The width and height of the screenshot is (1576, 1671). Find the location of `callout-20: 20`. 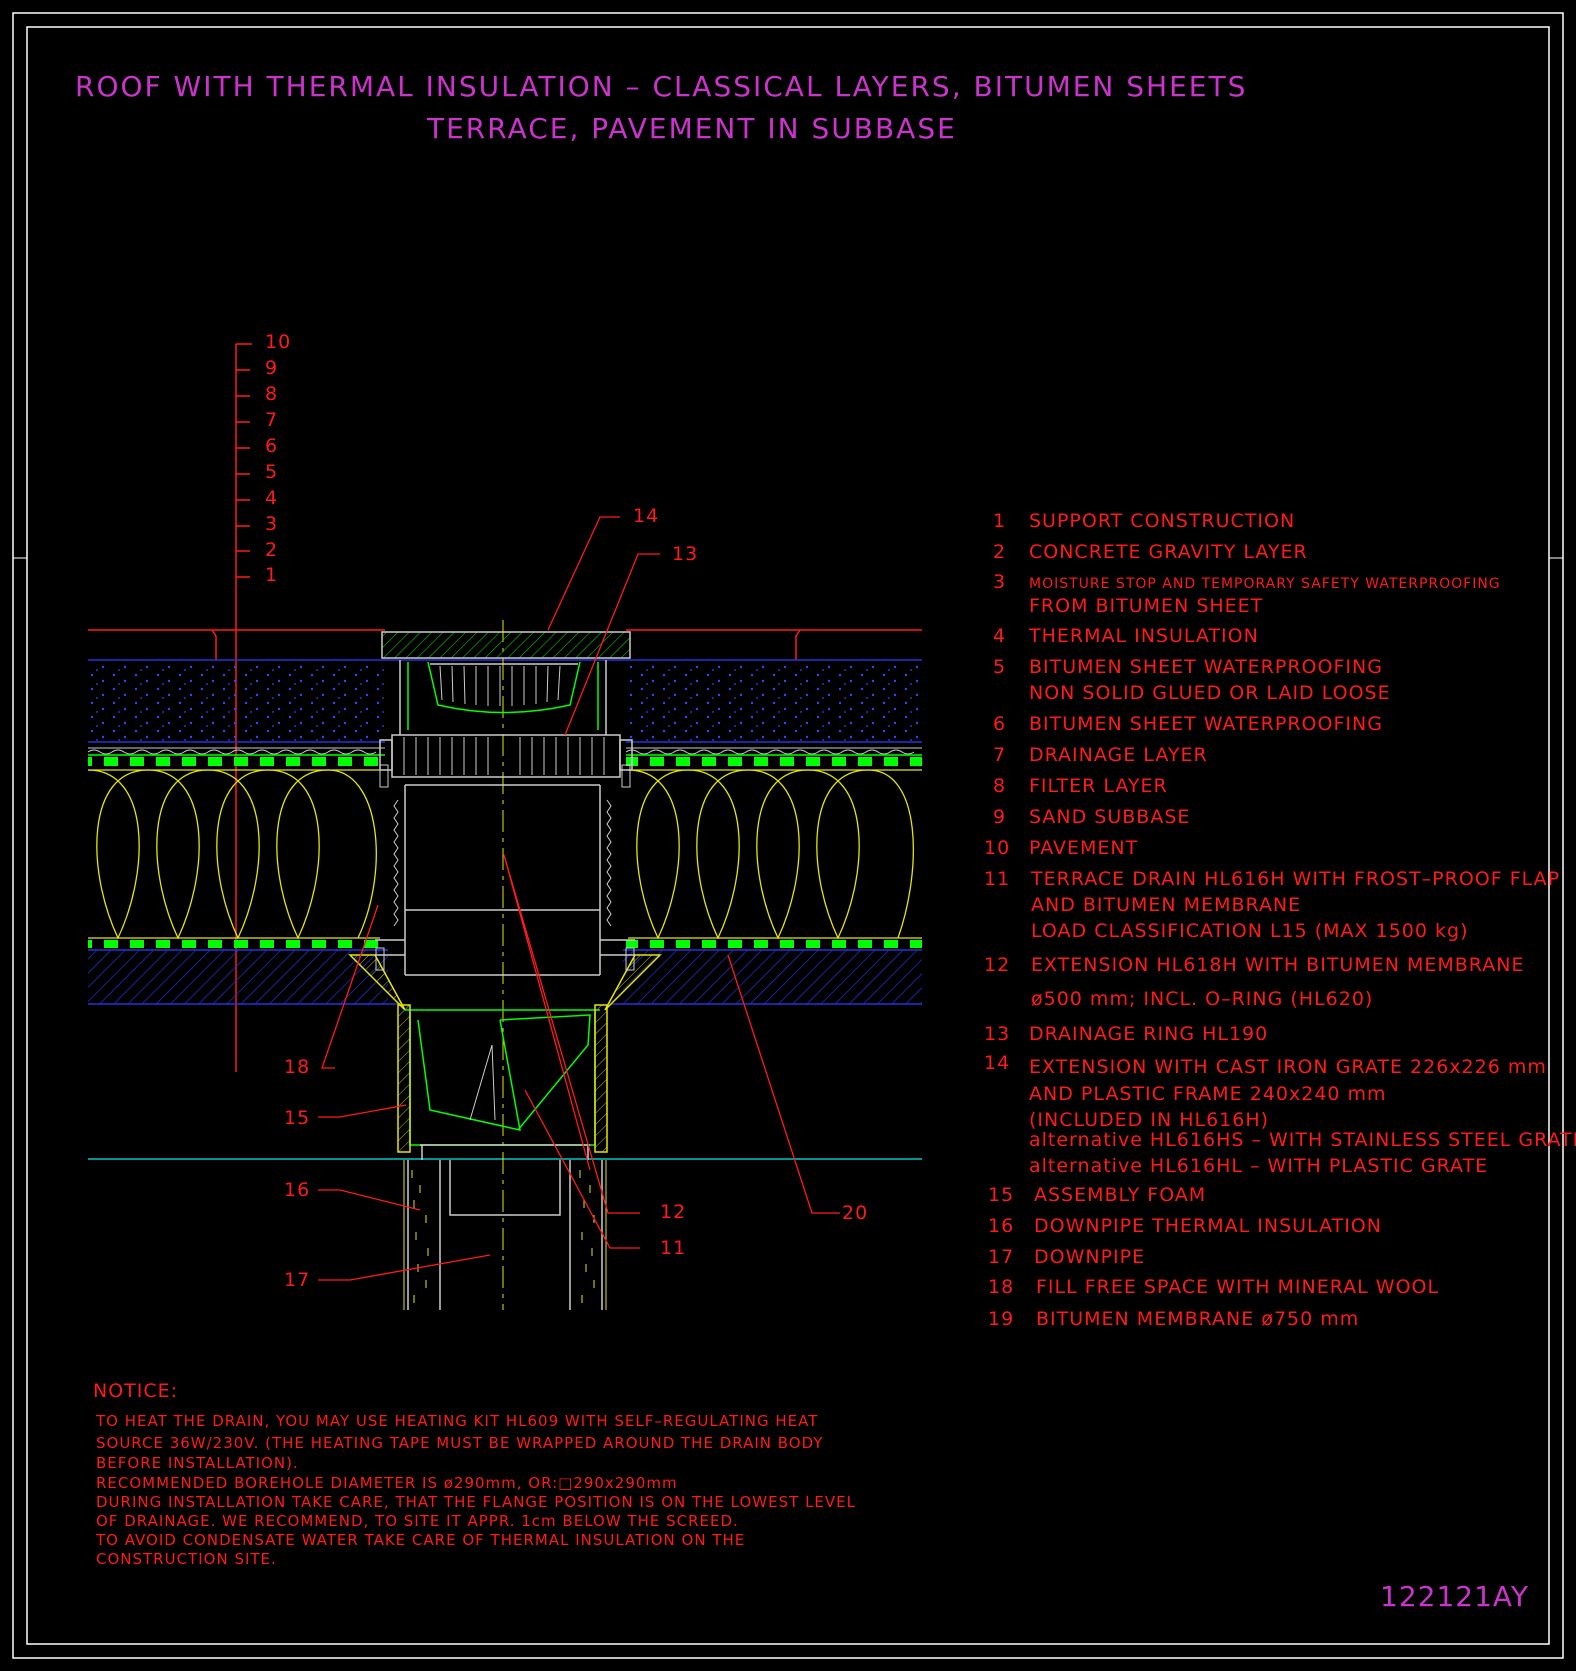

callout-20: 20 is located at coordinates (855, 1213).